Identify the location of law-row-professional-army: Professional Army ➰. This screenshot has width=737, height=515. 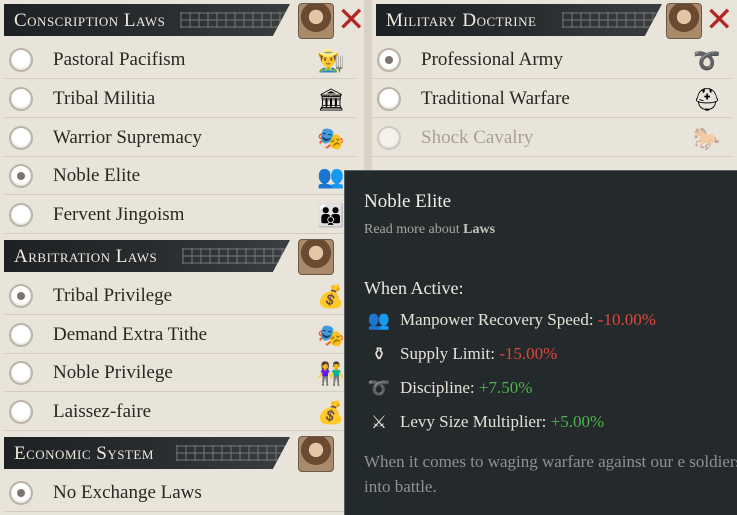
(552, 60).